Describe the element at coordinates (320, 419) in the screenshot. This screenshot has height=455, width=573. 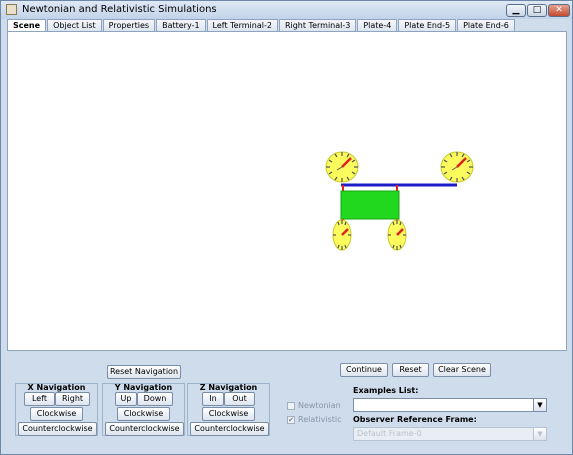
I see `relativistic-label: Relativistic` at that location.